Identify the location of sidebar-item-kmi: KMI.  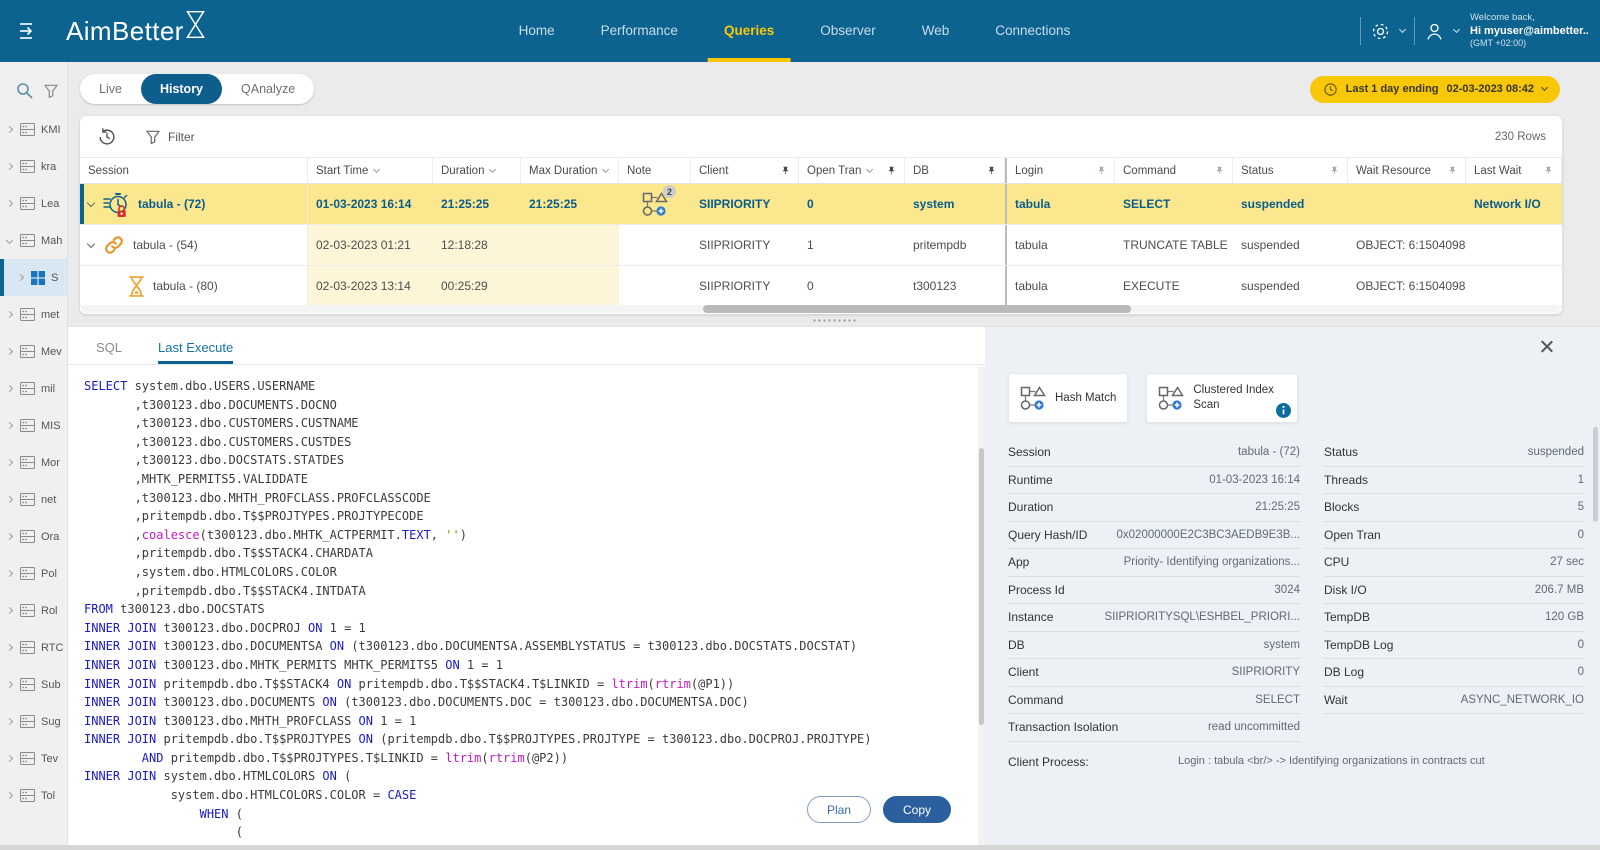
(33, 129).